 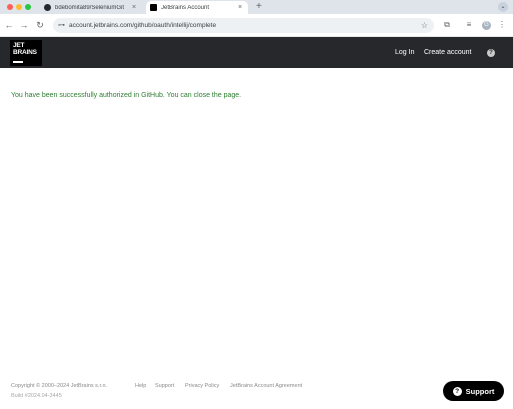 I want to click on tab-search-icon: ⌄, so click(x=503, y=7).